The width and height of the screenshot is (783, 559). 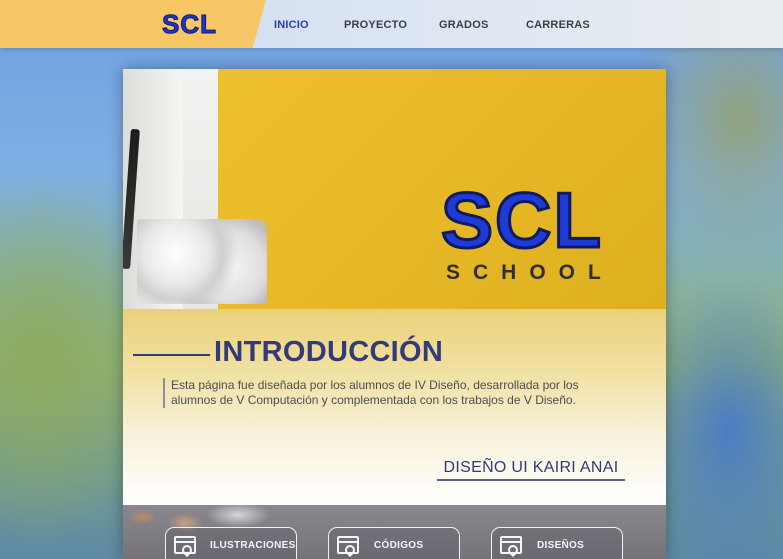 I want to click on crumpled-paper-decoration, so click(x=202, y=261).